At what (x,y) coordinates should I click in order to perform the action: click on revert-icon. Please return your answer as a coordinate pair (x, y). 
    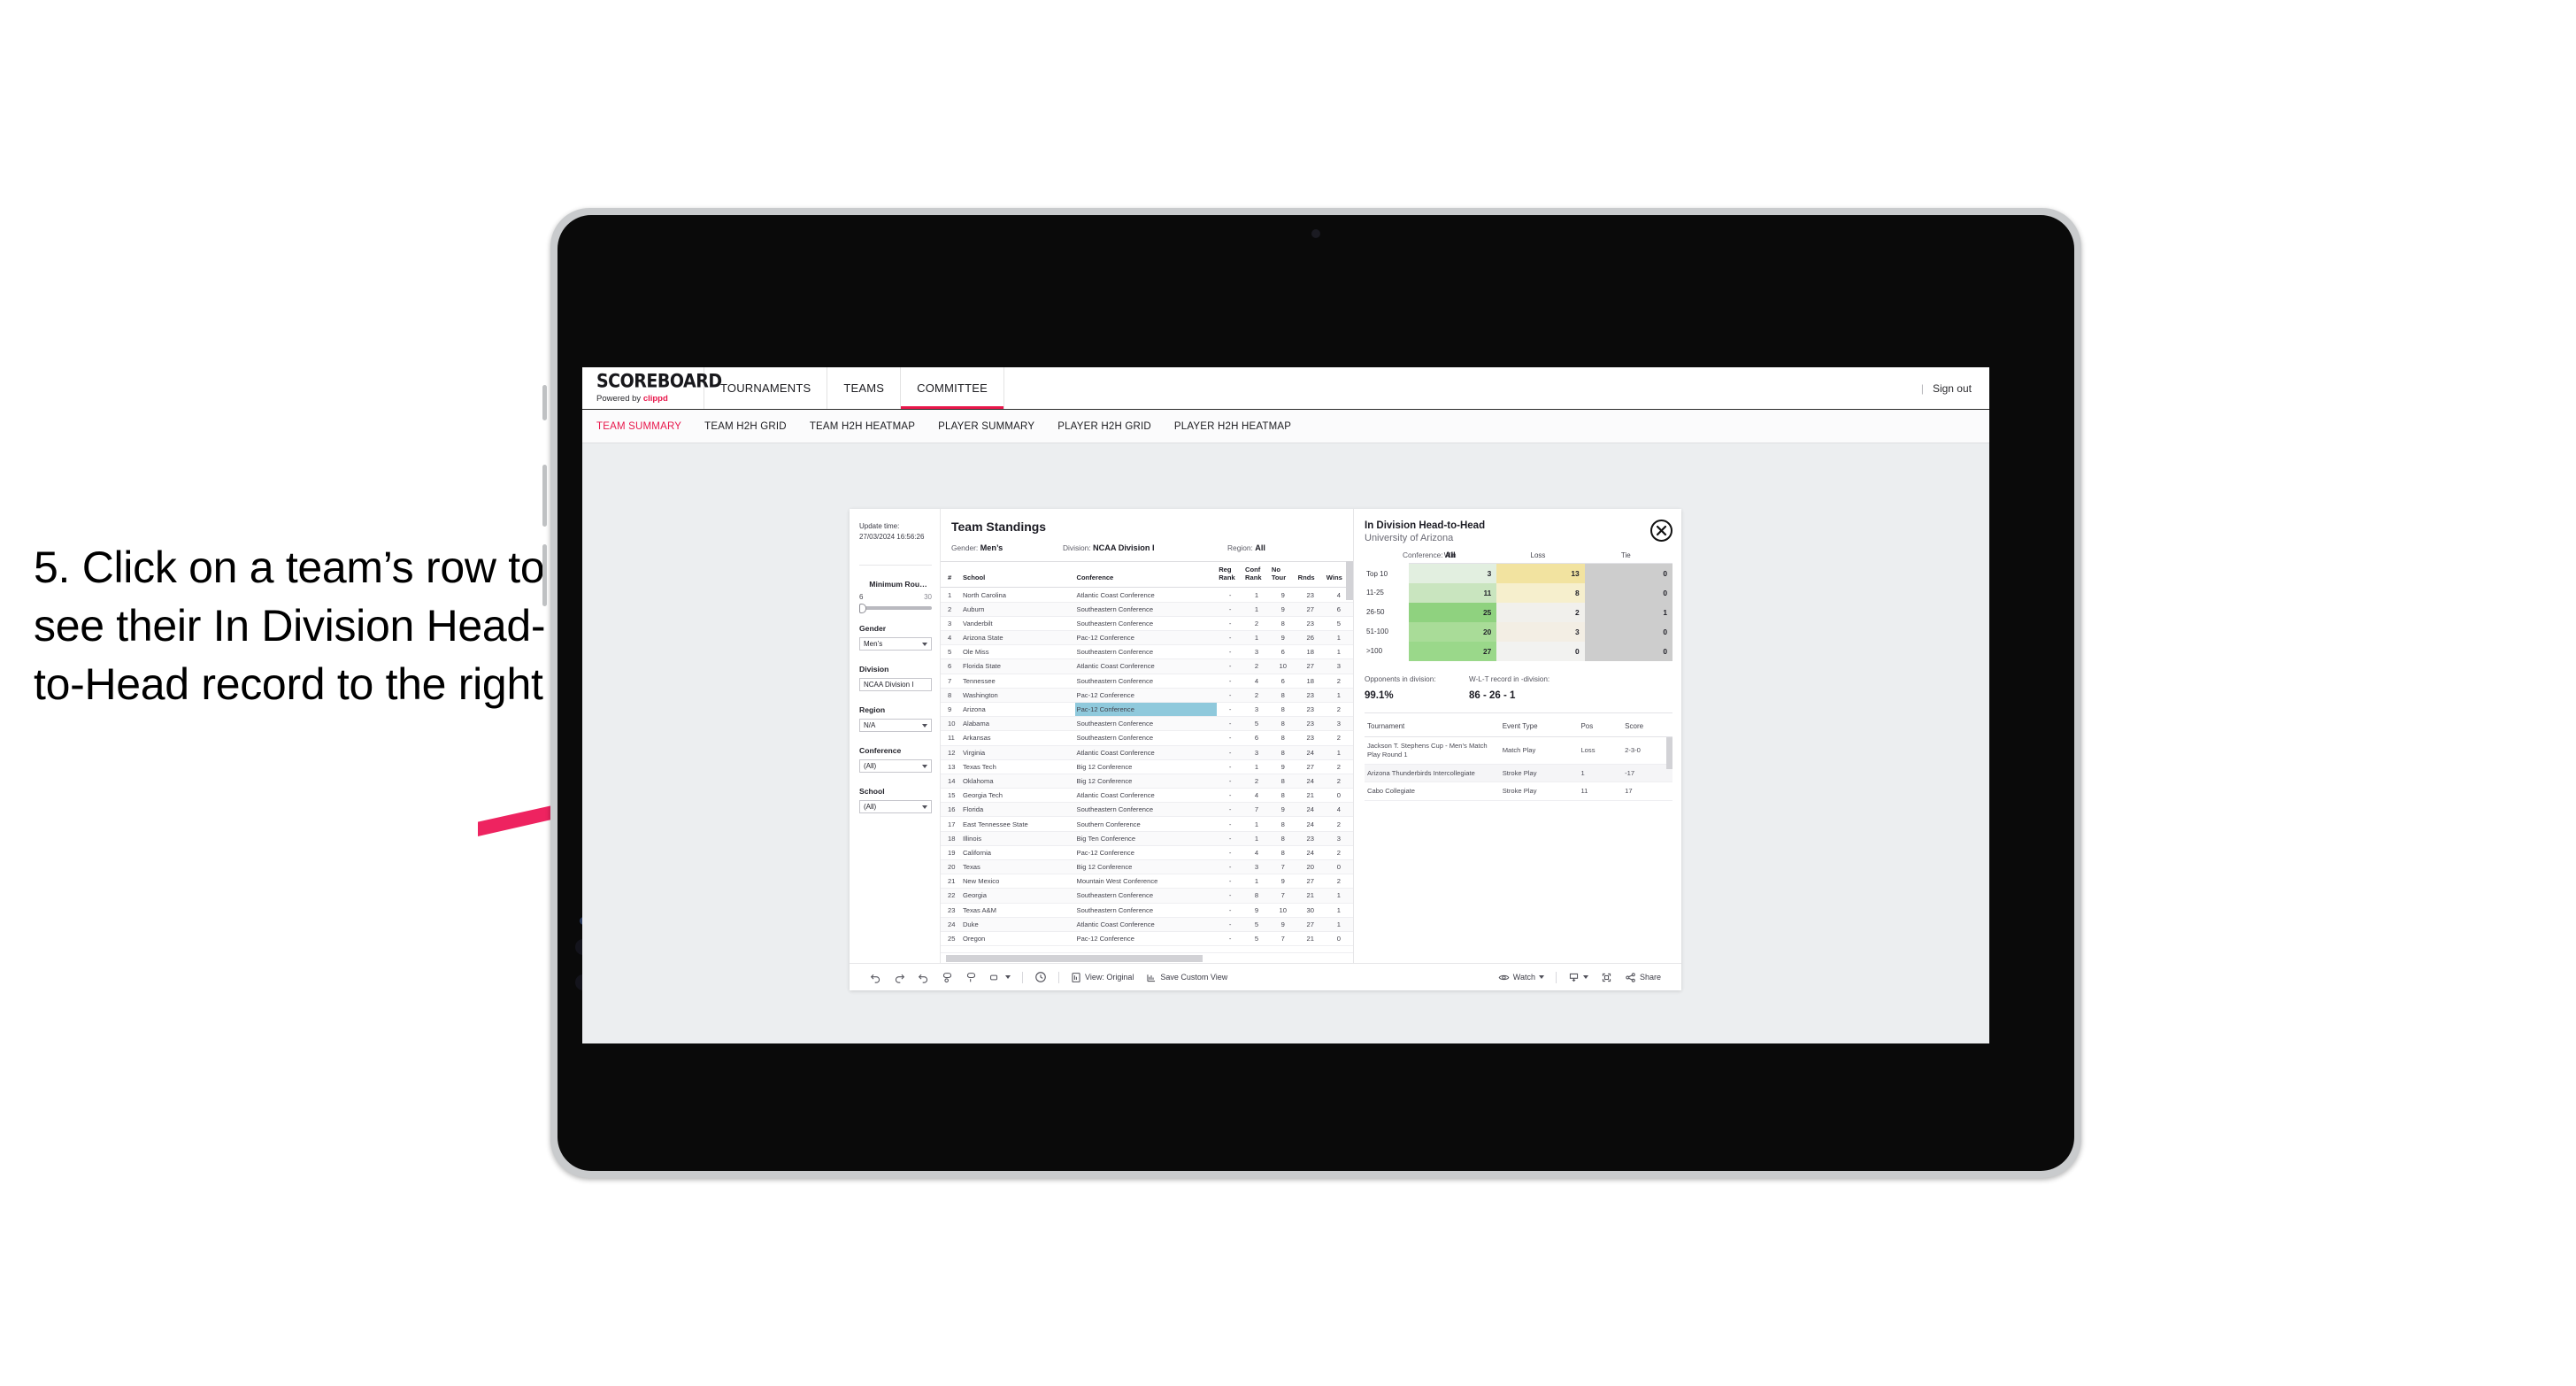
    Looking at the image, I should click on (923, 977).